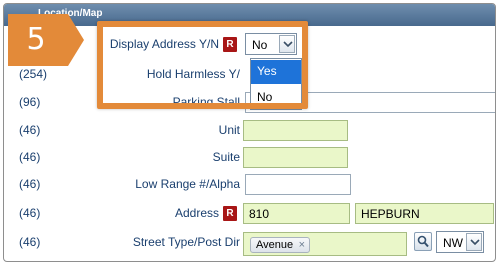  Describe the element at coordinates (302, 245) in the screenshot. I see `close-icon: ×` at that location.